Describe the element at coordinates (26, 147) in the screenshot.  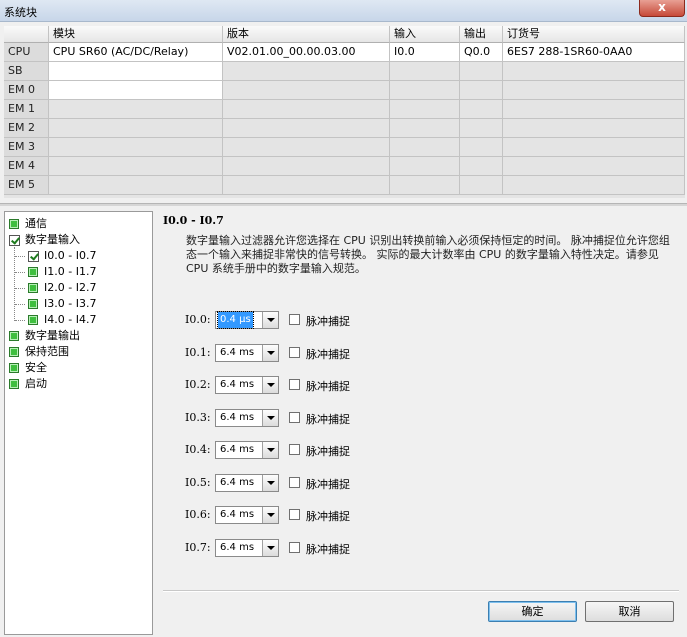
I see `row-slot-label: EM 3` at that location.